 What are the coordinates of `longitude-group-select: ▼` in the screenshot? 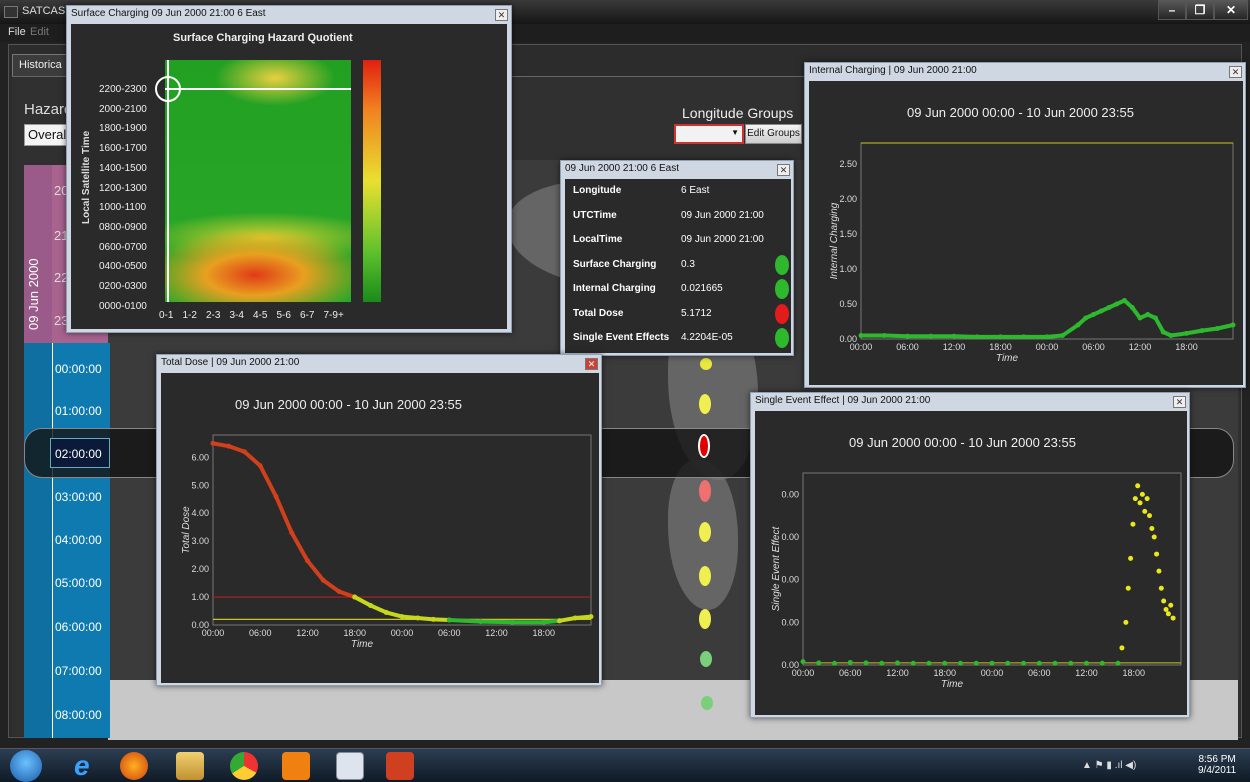 It's located at (709, 134).